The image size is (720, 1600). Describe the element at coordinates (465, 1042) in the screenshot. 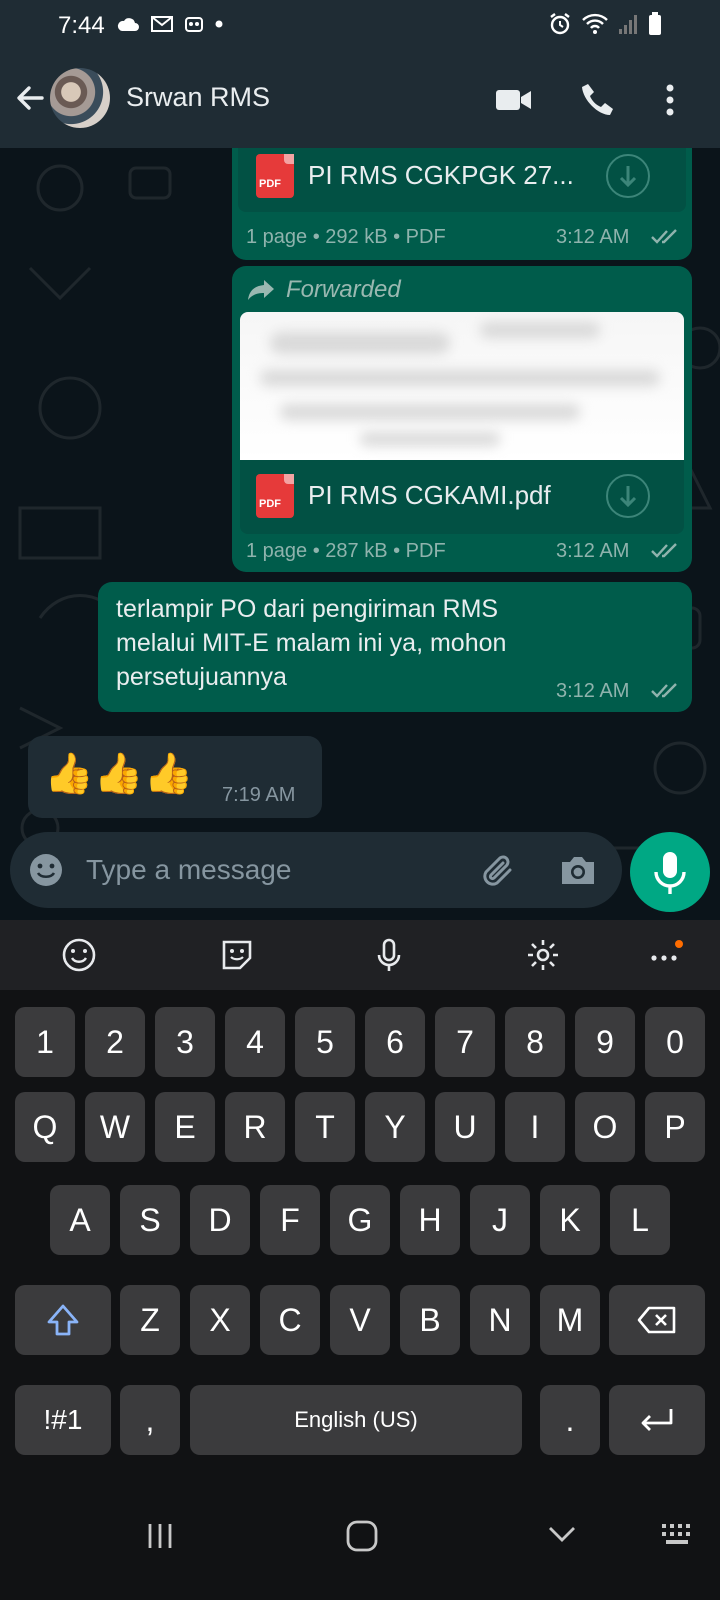

I see `key-7: 7` at that location.